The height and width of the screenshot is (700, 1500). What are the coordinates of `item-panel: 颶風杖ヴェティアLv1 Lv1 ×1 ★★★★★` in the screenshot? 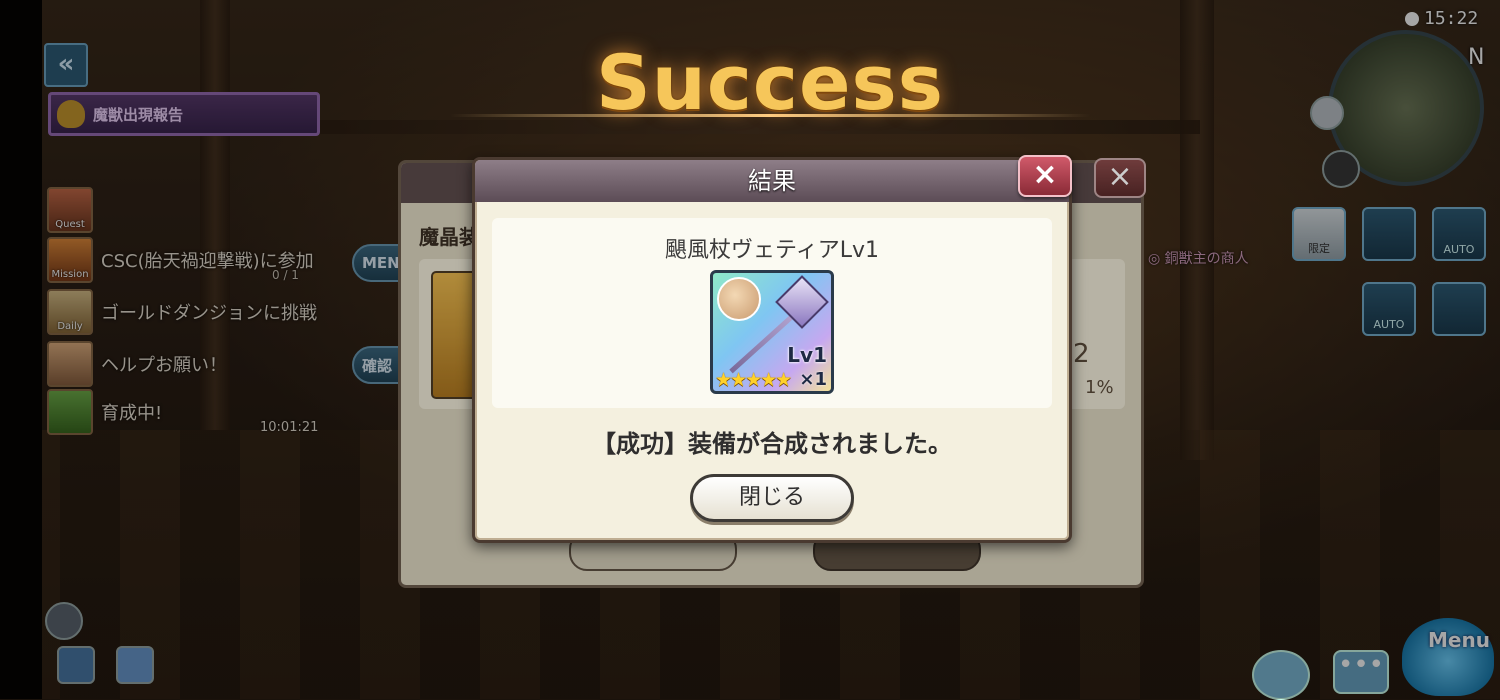 It's located at (772, 313).